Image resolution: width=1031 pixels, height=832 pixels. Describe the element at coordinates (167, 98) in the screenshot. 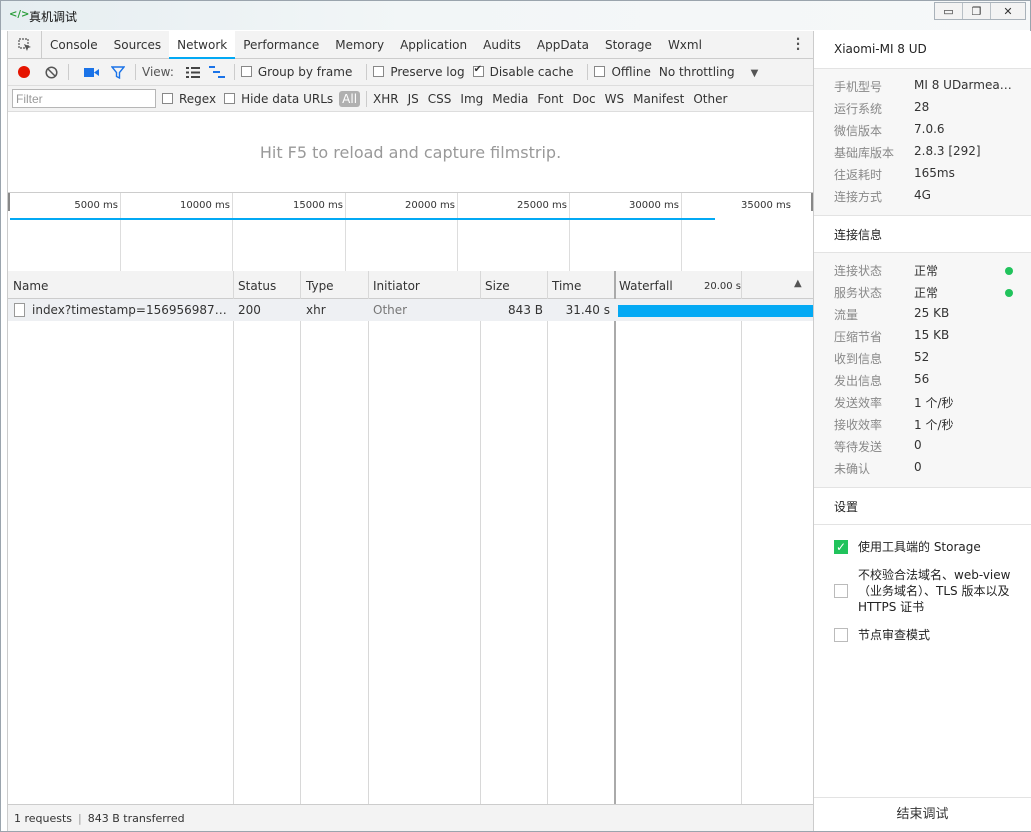

I see `regex-checkbox` at that location.